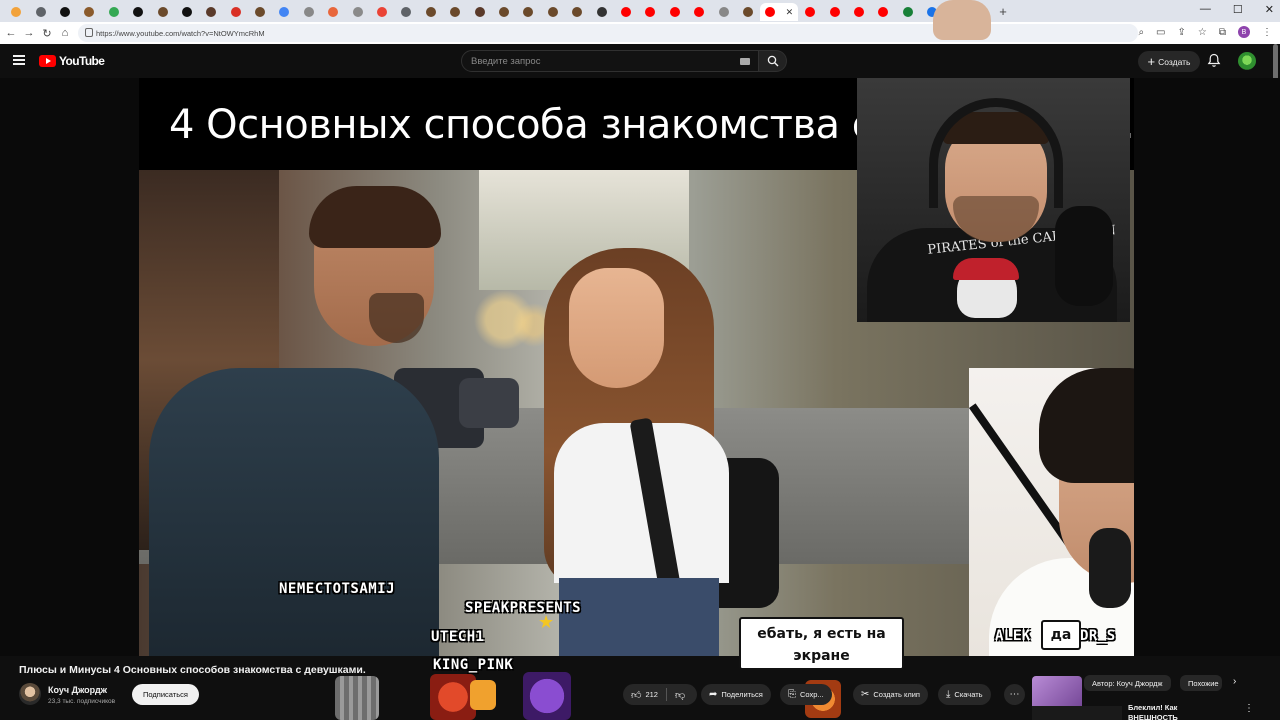 This screenshot has width=1280, height=720. Describe the element at coordinates (1127, 683) in the screenshot. I see `chip-author: Автор: Коуч Джордж` at that location.